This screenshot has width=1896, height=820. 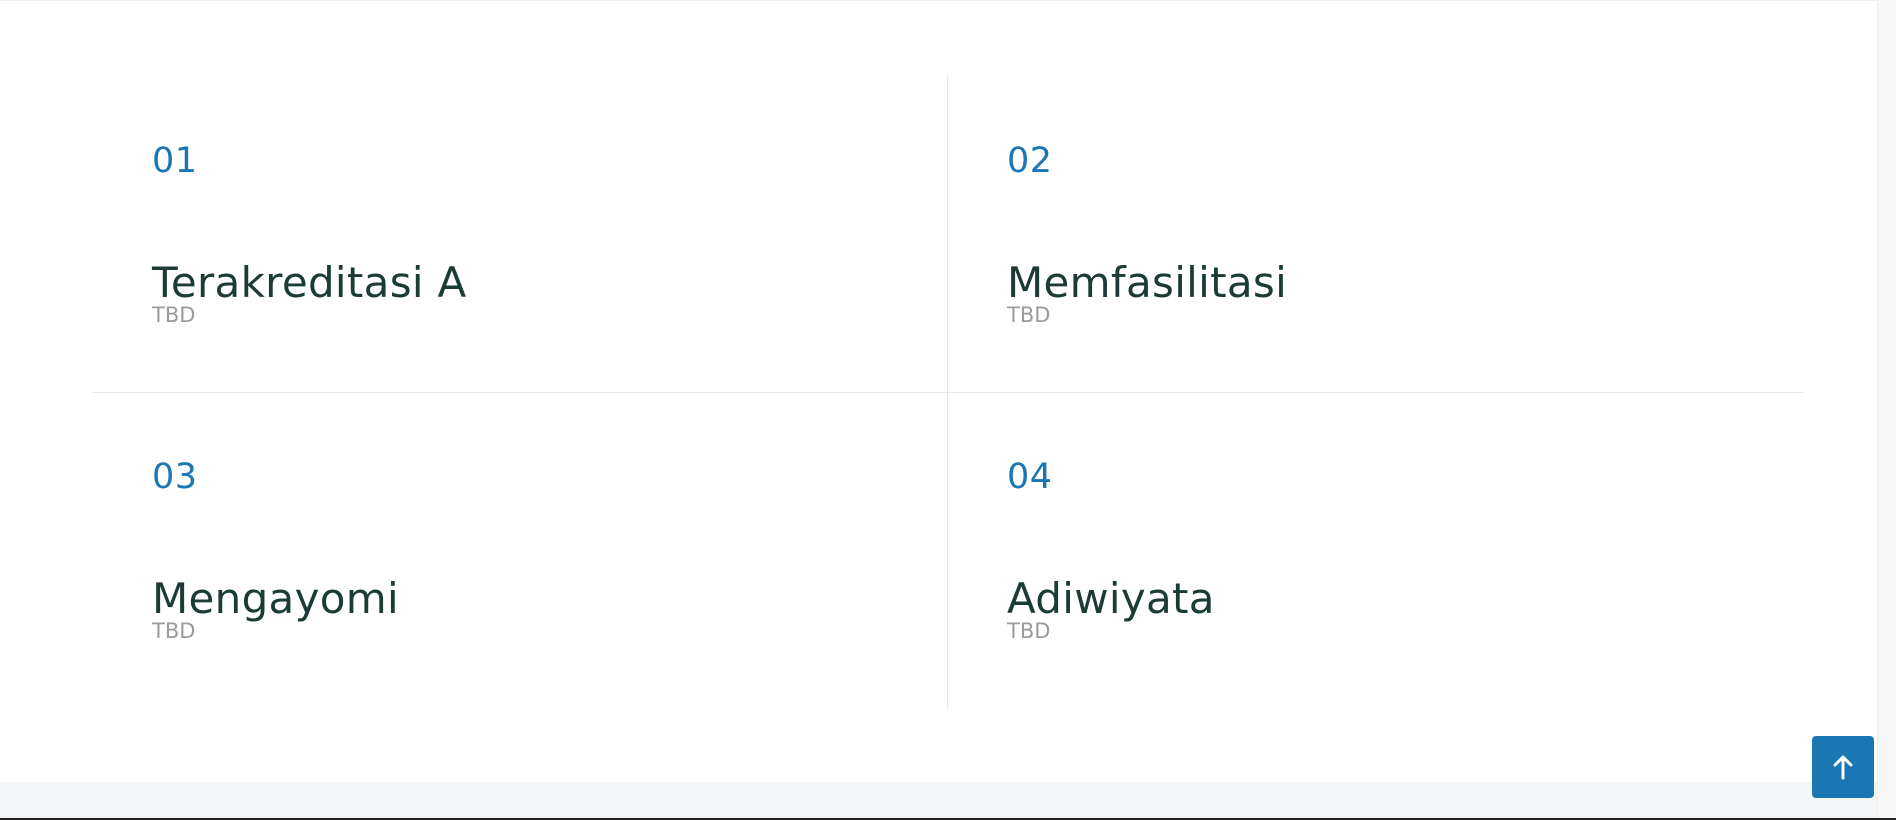 I want to click on feature-title: Adiwiyata, so click(x=1111, y=598).